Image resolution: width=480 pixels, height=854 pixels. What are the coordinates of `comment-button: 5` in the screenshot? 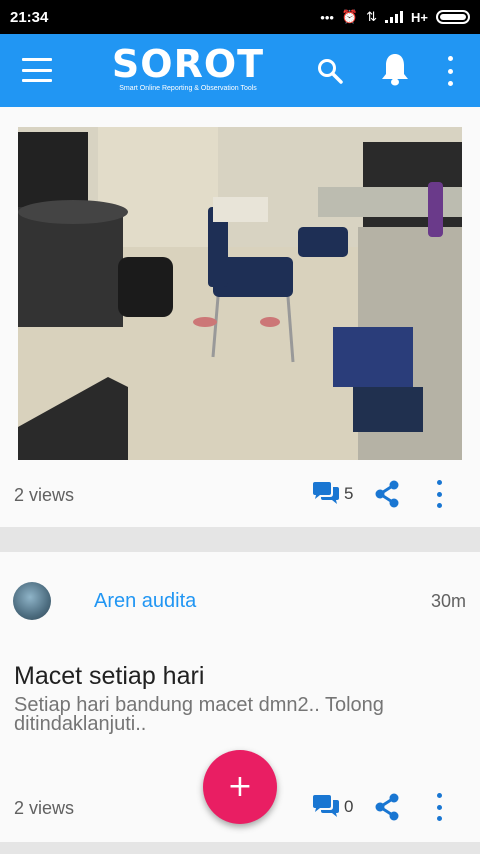 It's located at (332, 494).